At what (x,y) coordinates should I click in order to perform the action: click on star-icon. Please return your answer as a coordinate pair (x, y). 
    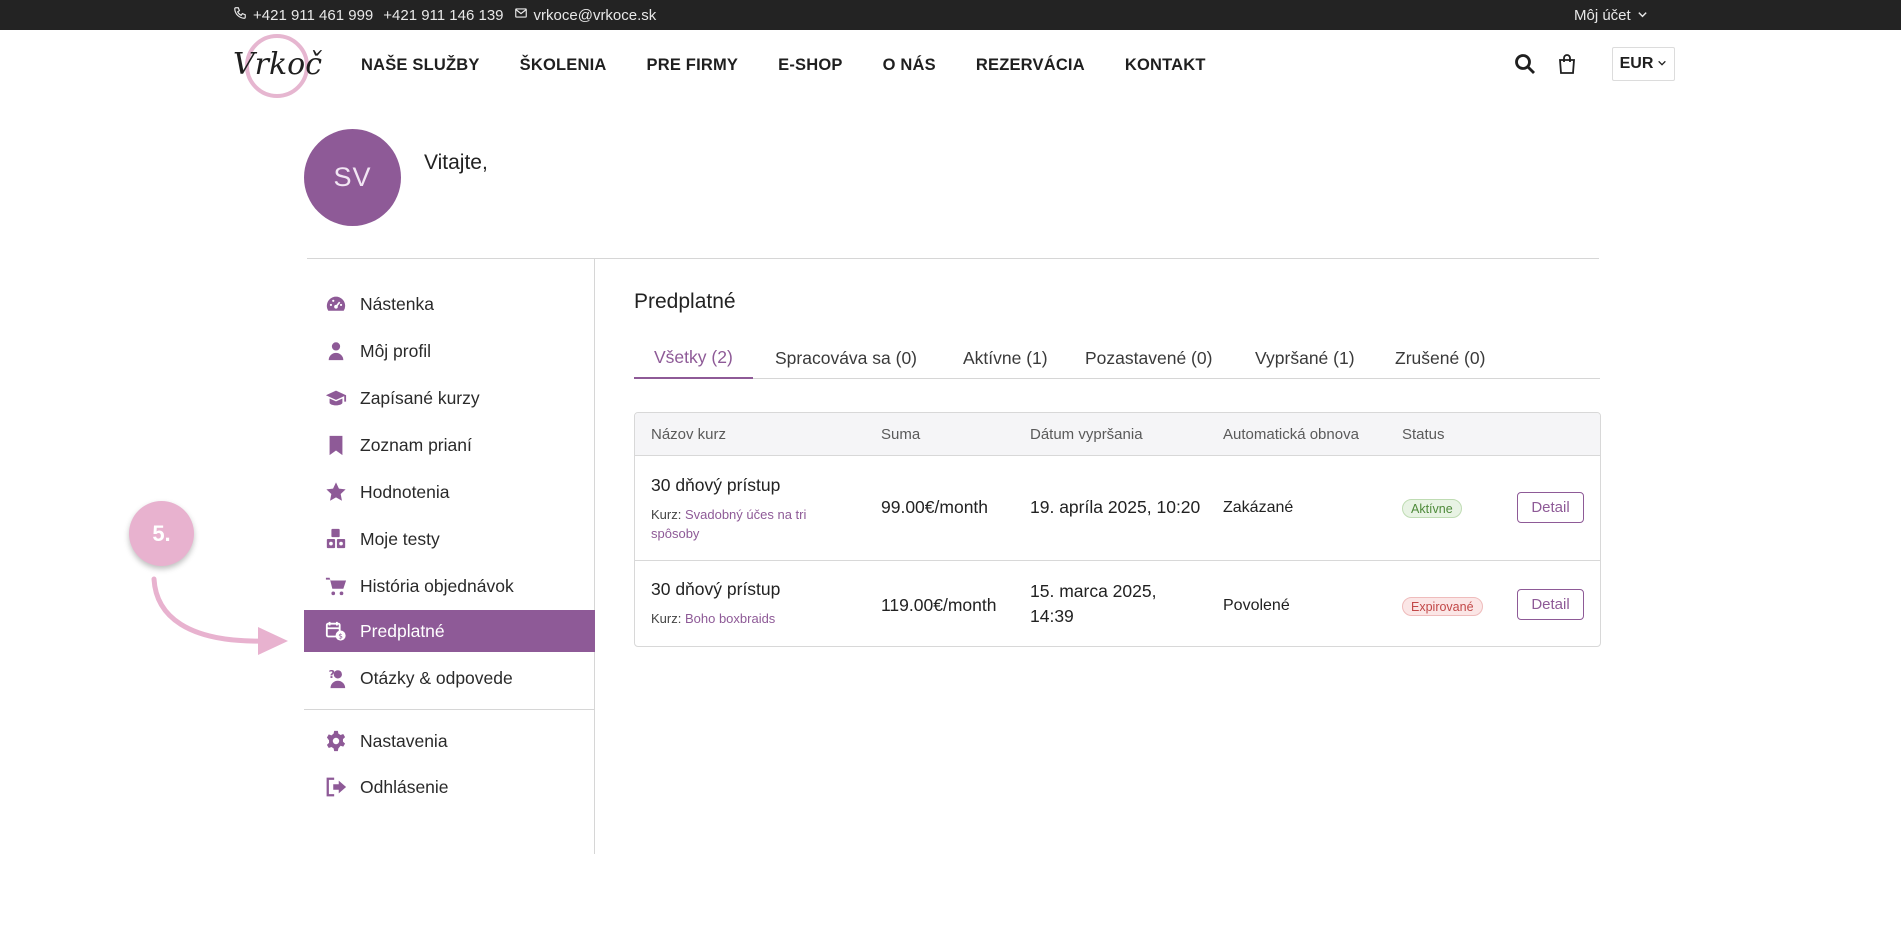
    Looking at the image, I should click on (336, 492).